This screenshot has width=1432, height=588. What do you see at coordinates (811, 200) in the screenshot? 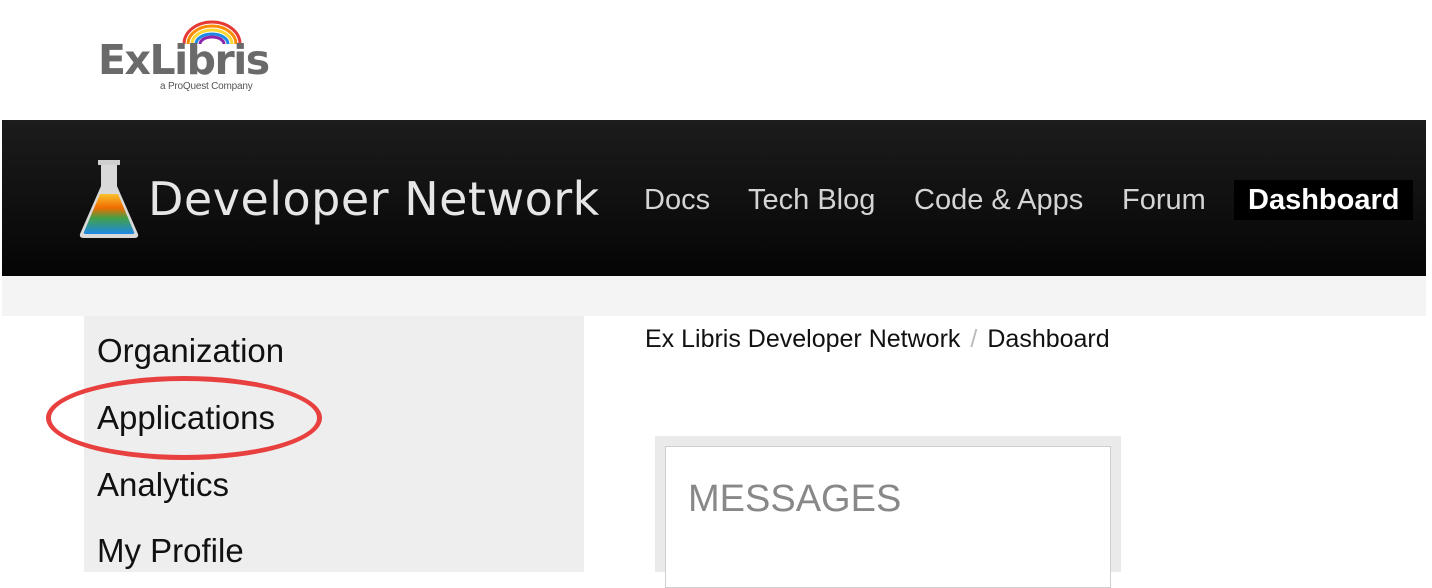
I see `nav-tech-blog: Tech Blog` at bounding box center [811, 200].